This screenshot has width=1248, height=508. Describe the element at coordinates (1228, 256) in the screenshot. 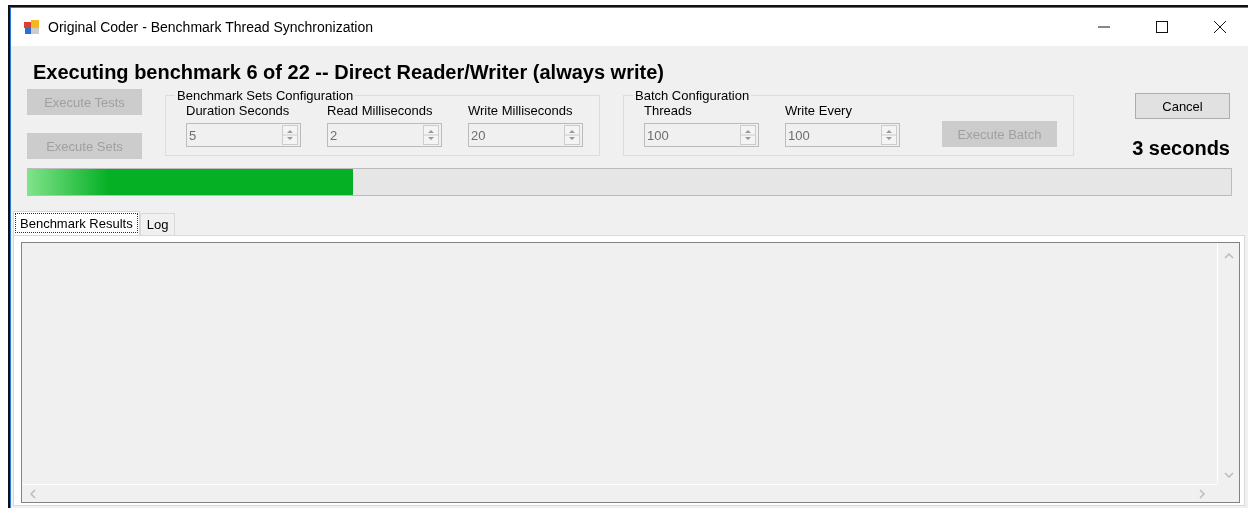

I see `scroll-up-icon` at that location.